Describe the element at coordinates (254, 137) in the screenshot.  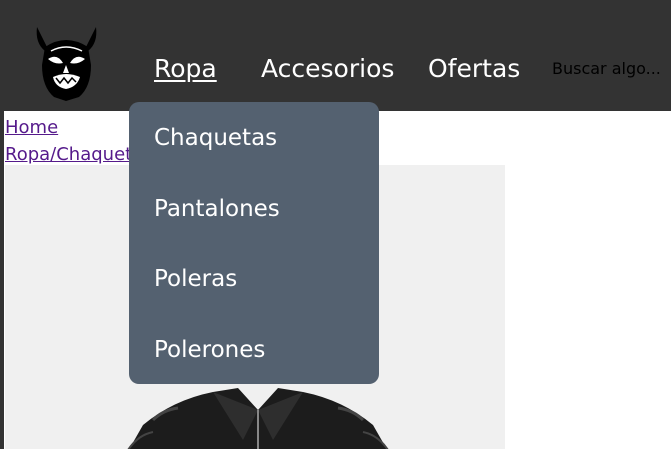
I see `dropdown-item-chaquetas: Chaquetas` at that location.